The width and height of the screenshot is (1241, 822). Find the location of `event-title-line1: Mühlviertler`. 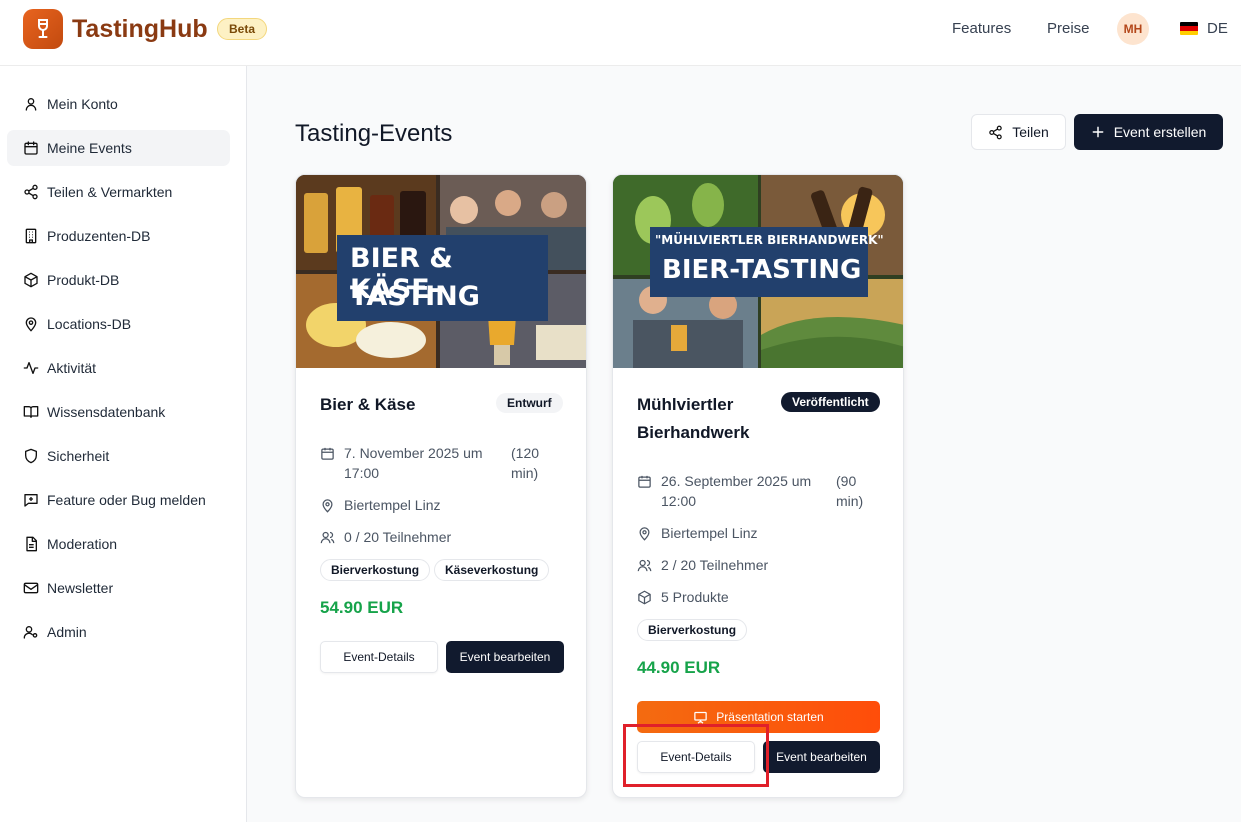

event-title-line1: Mühlviertler is located at coordinates (685, 404).